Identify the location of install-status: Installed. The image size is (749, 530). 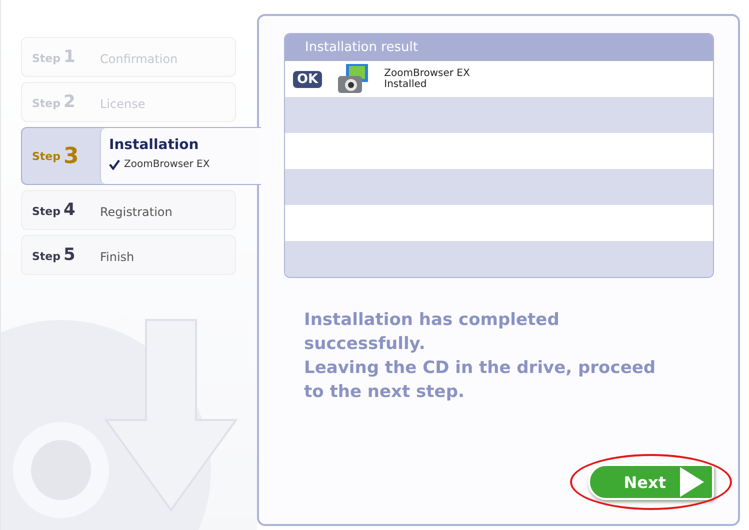
(406, 84).